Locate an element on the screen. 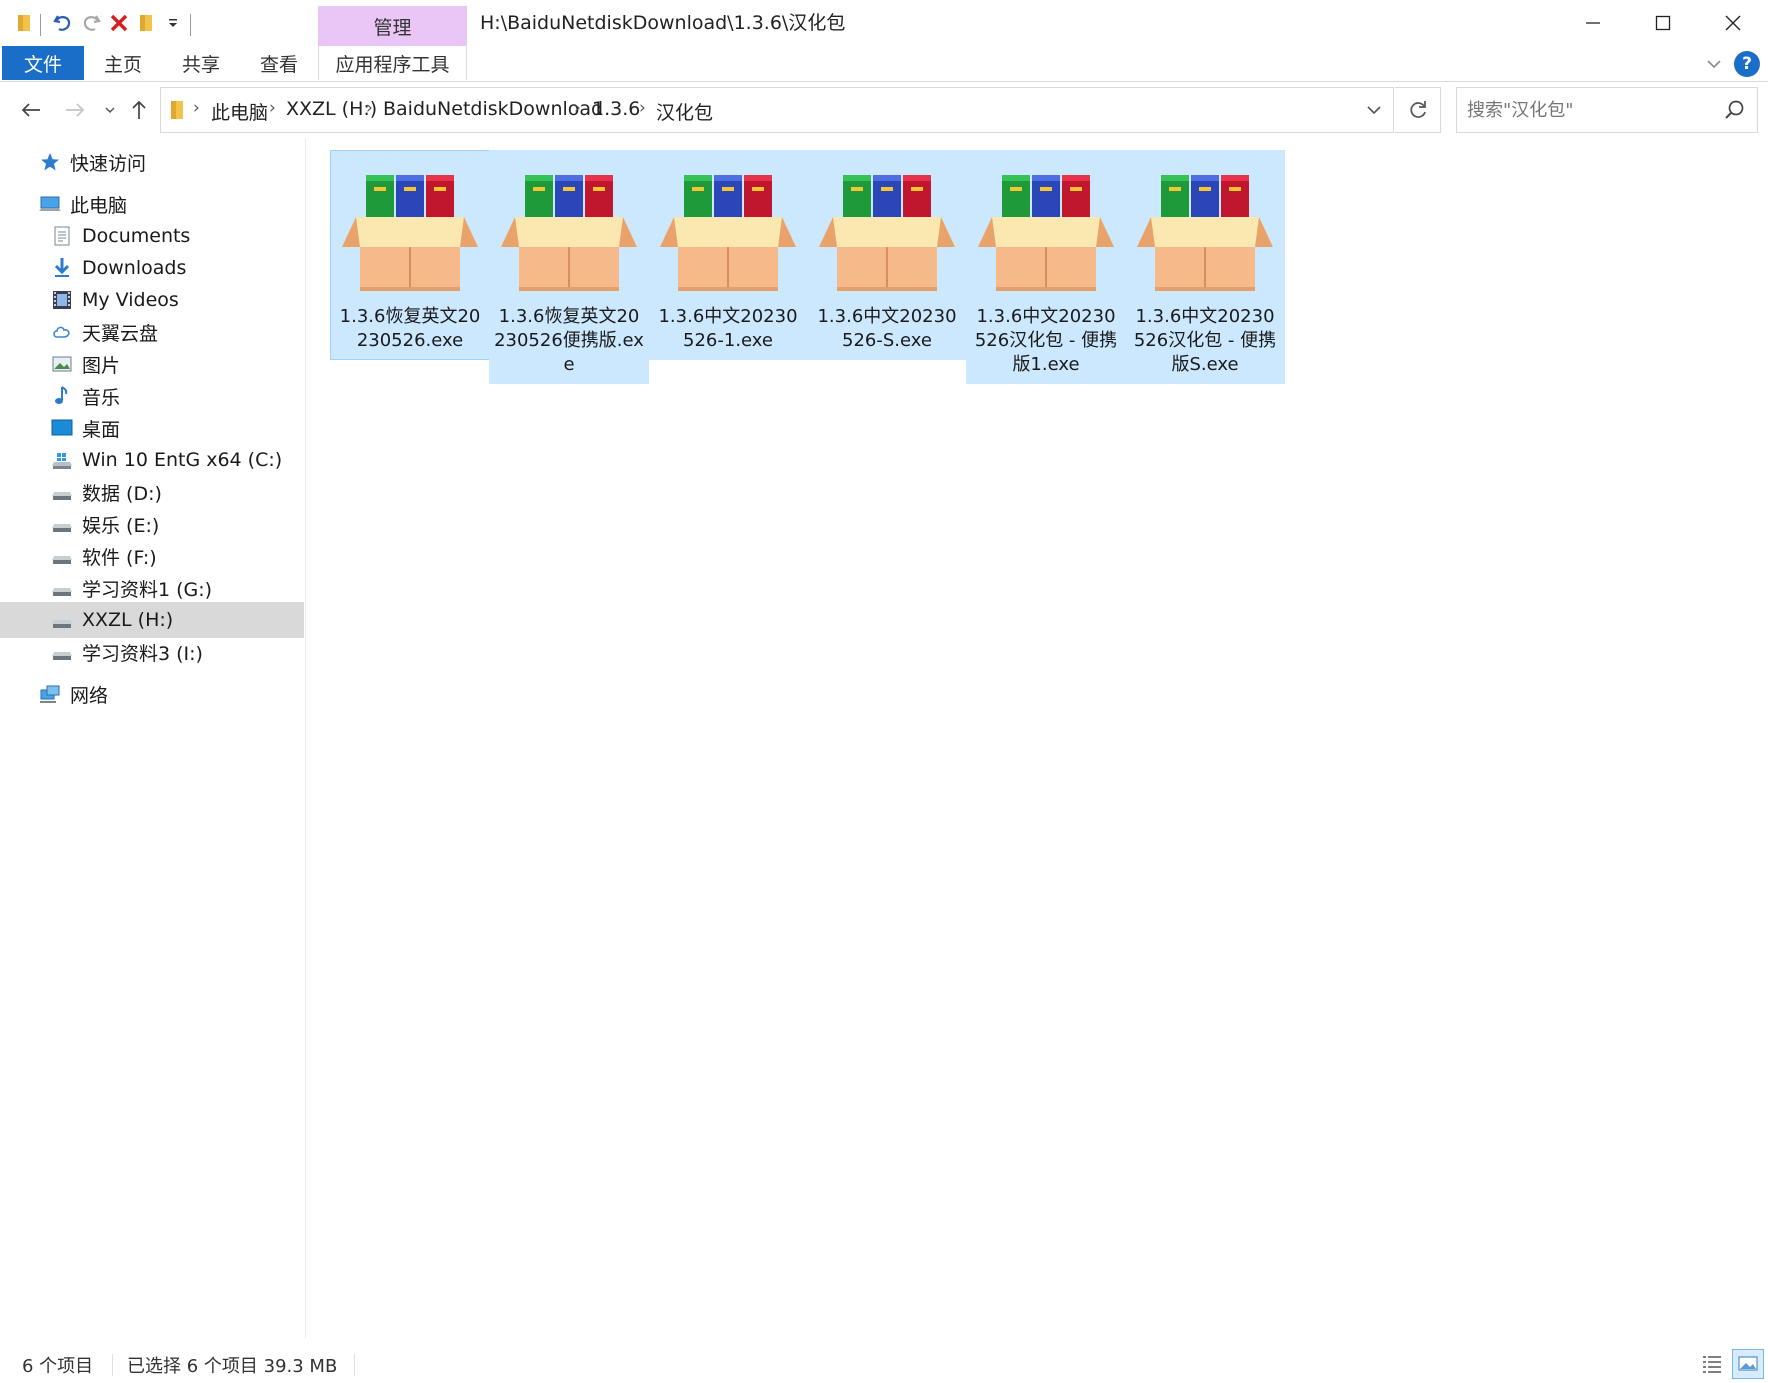  breadcrumb-drive-h: XXZL (H:) is located at coordinates (331, 109).